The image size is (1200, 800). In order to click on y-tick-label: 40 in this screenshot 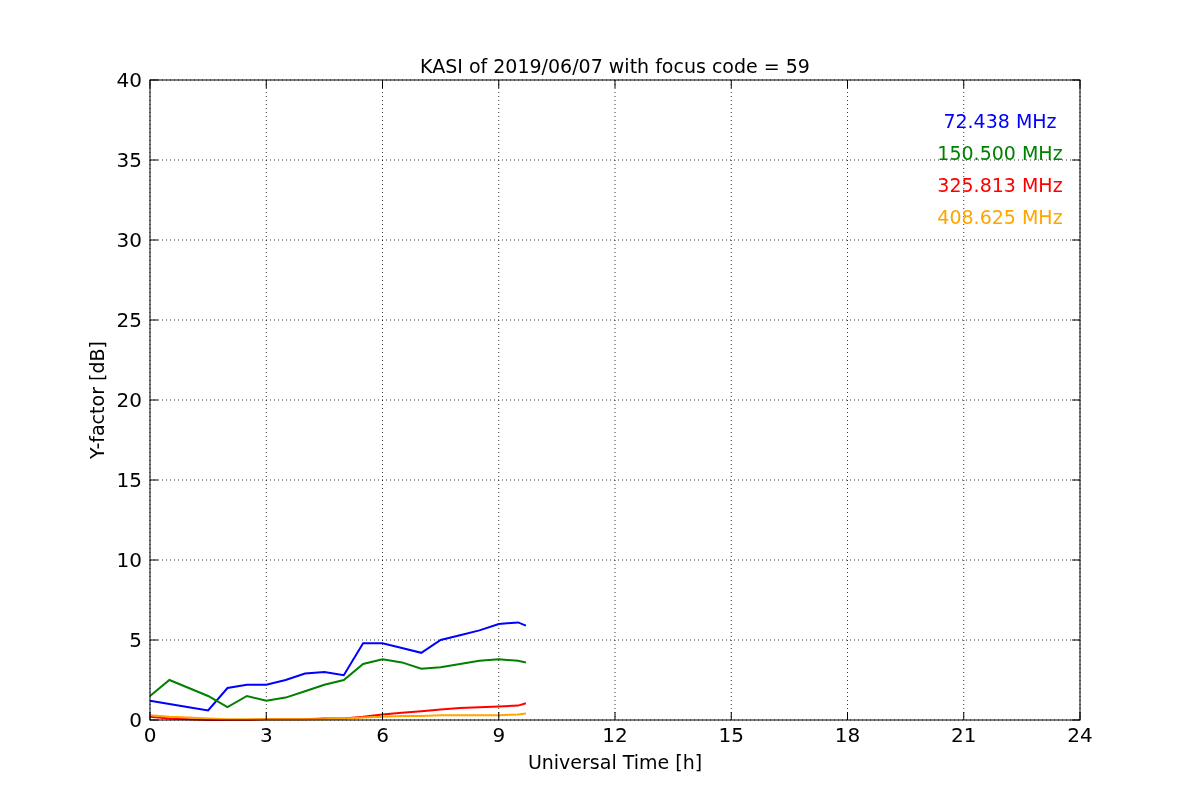, I will do `click(129, 80)`.